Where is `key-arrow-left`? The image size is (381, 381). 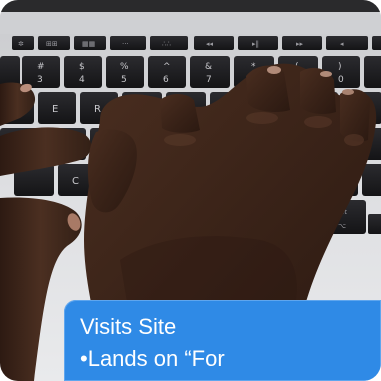 key-arrow-left is located at coordinates (374, 224).